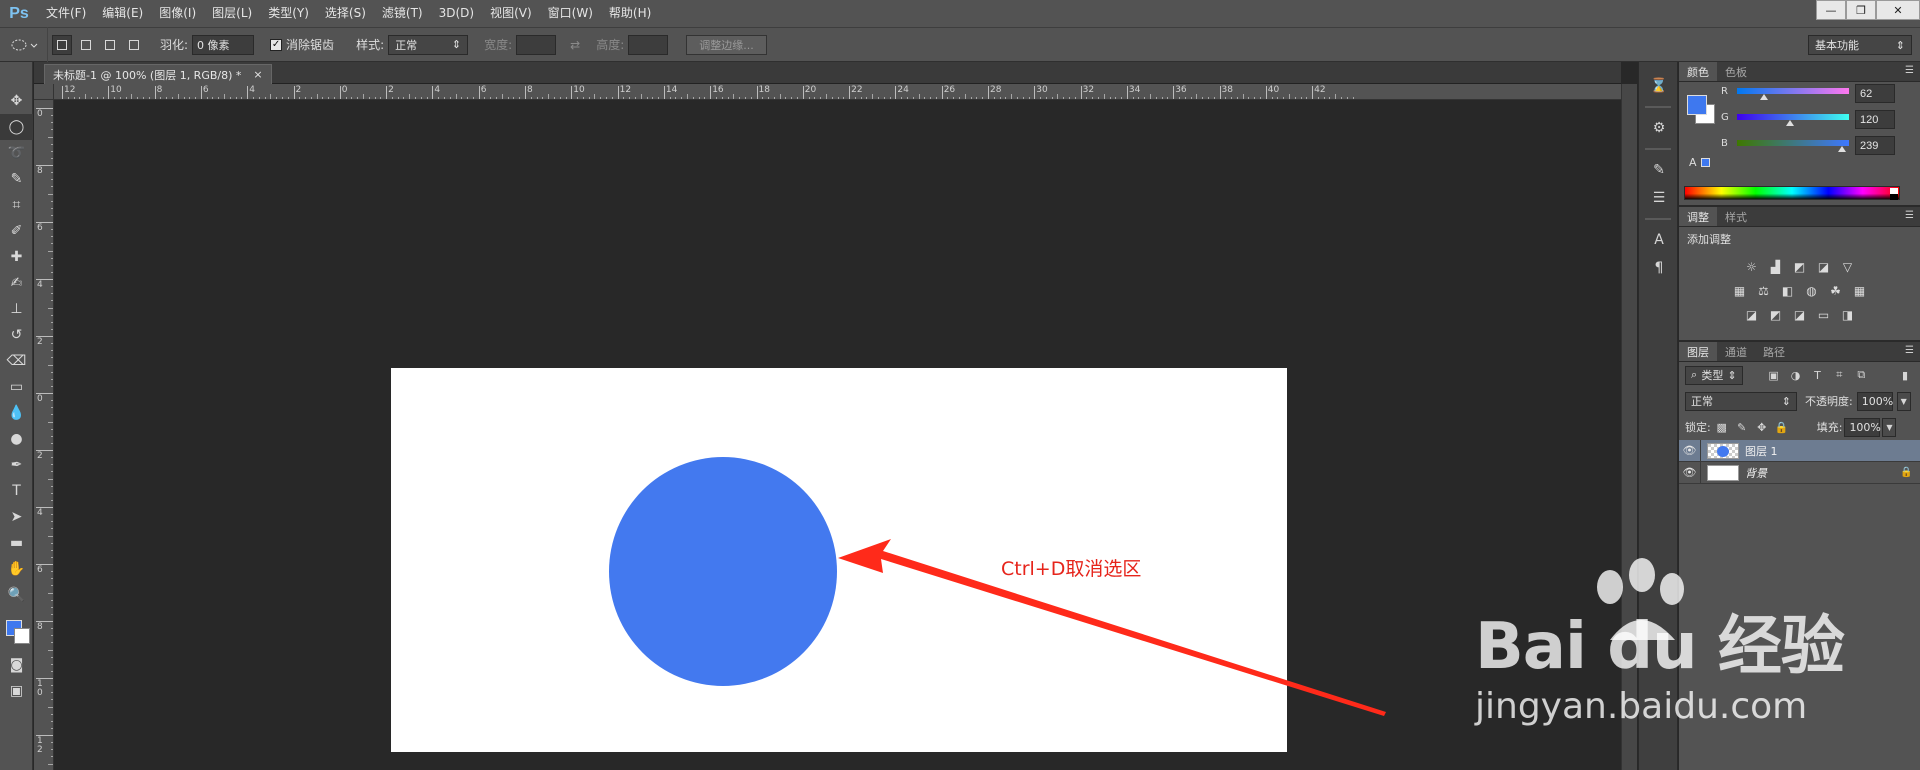 This screenshot has width=1920, height=770. What do you see at coordinates (1776, 267) in the screenshot?
I see `levels-icon: ▟` at bounding box center [1776, 267].